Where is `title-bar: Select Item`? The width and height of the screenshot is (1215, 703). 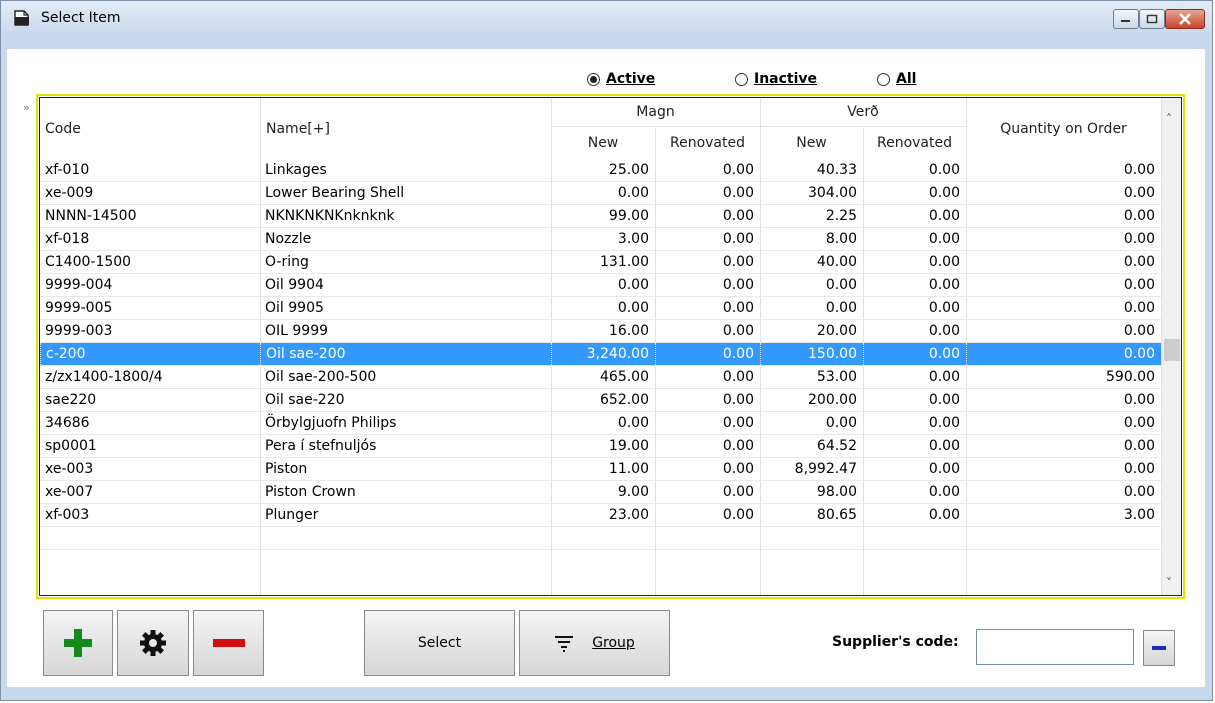 title-bar: Select Item is located at coordinates (606, 19).